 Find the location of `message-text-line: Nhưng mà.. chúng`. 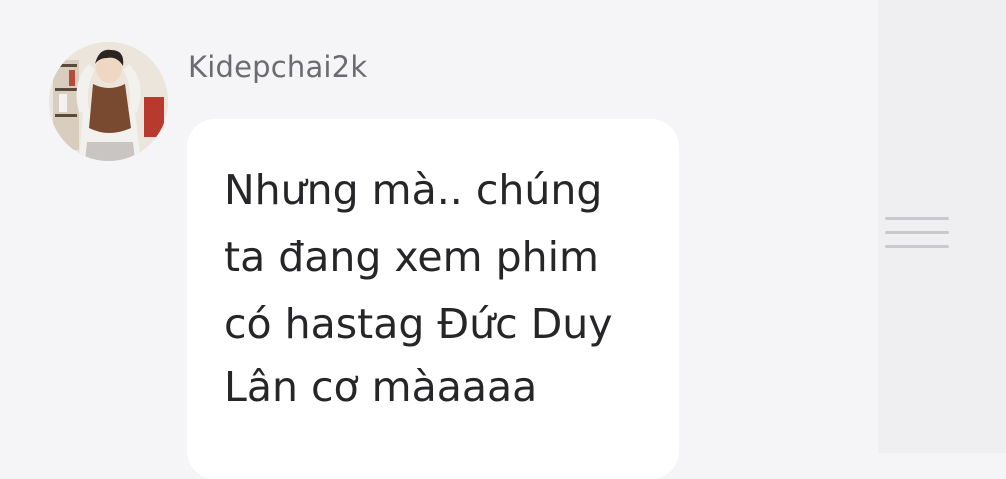

message-text-line: Nhưng mà.. chúng is located at coordinates (413, 190).